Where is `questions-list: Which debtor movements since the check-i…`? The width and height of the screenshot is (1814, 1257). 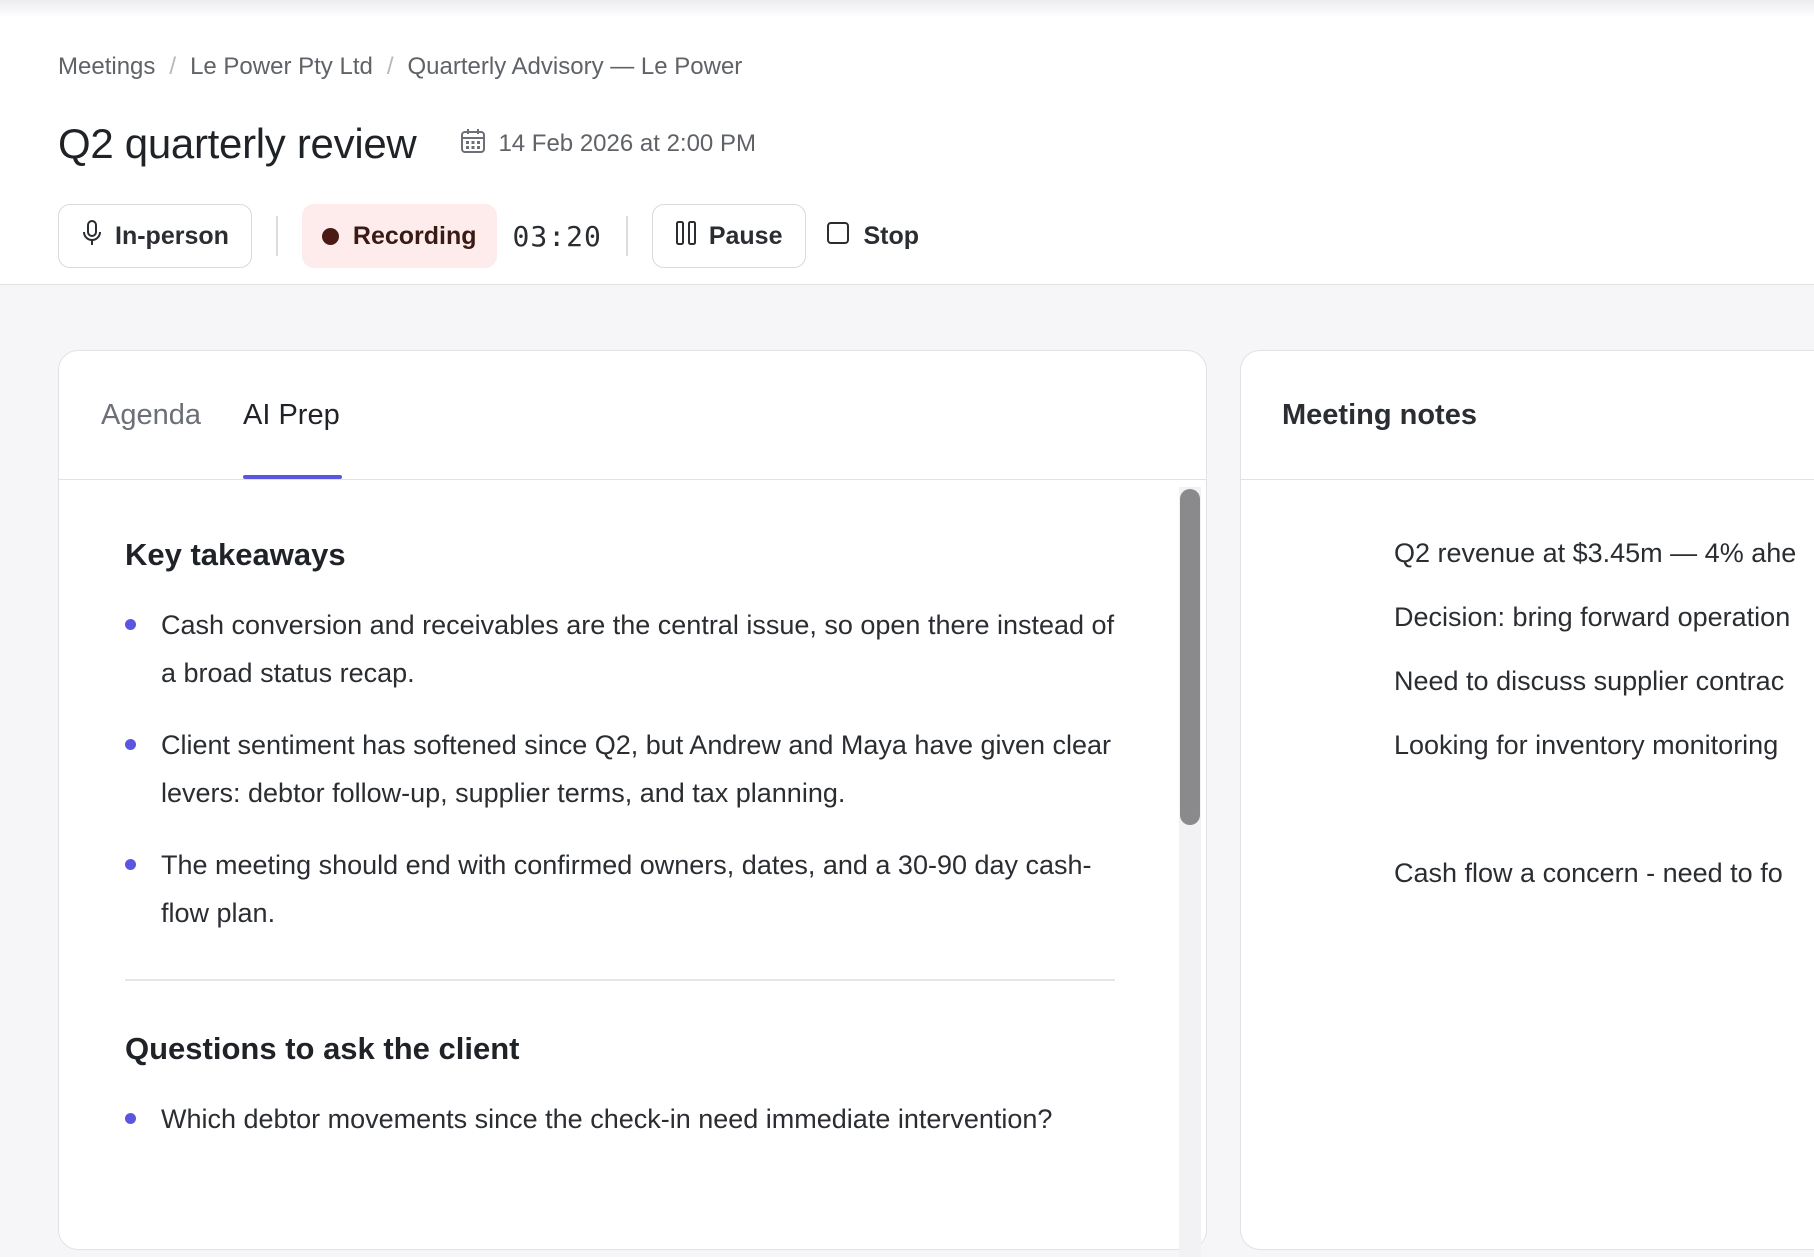 questions-list: Which debtor movements since the check-i… is located at coordinates (620, 1119).